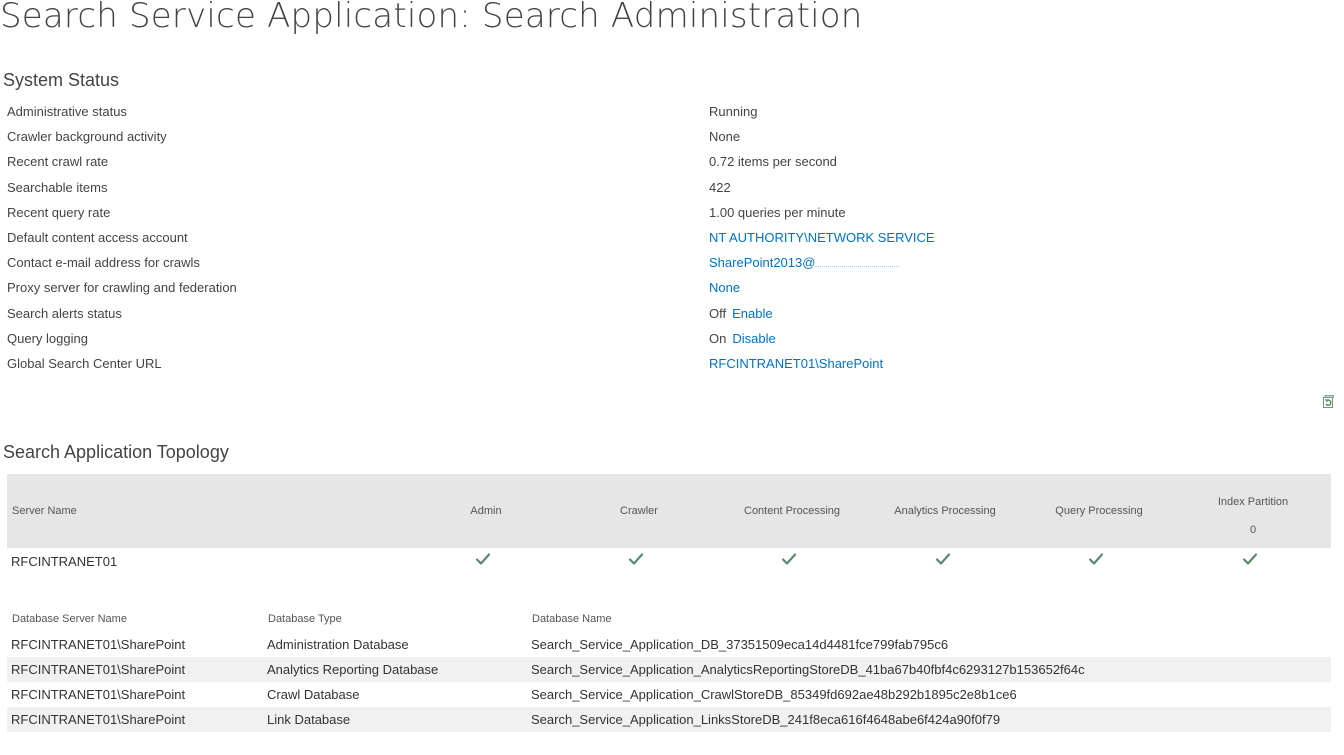 This screenshot has width=1344, height=755. Describe the element at coordinates (822, 237) in the screenshot. I see `default-content-access-account-link: NT AUTHORITY\NETWORK SERVICE` at that location.